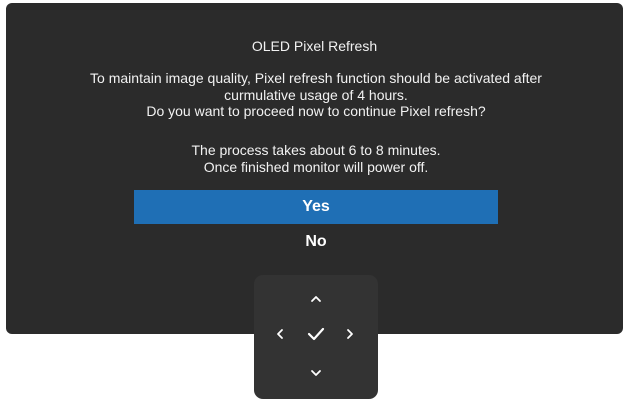  What do you see at coordinates (280, 334) in the screenshot?
I see `chevron-left-icon` at bounding box center [280, 334].